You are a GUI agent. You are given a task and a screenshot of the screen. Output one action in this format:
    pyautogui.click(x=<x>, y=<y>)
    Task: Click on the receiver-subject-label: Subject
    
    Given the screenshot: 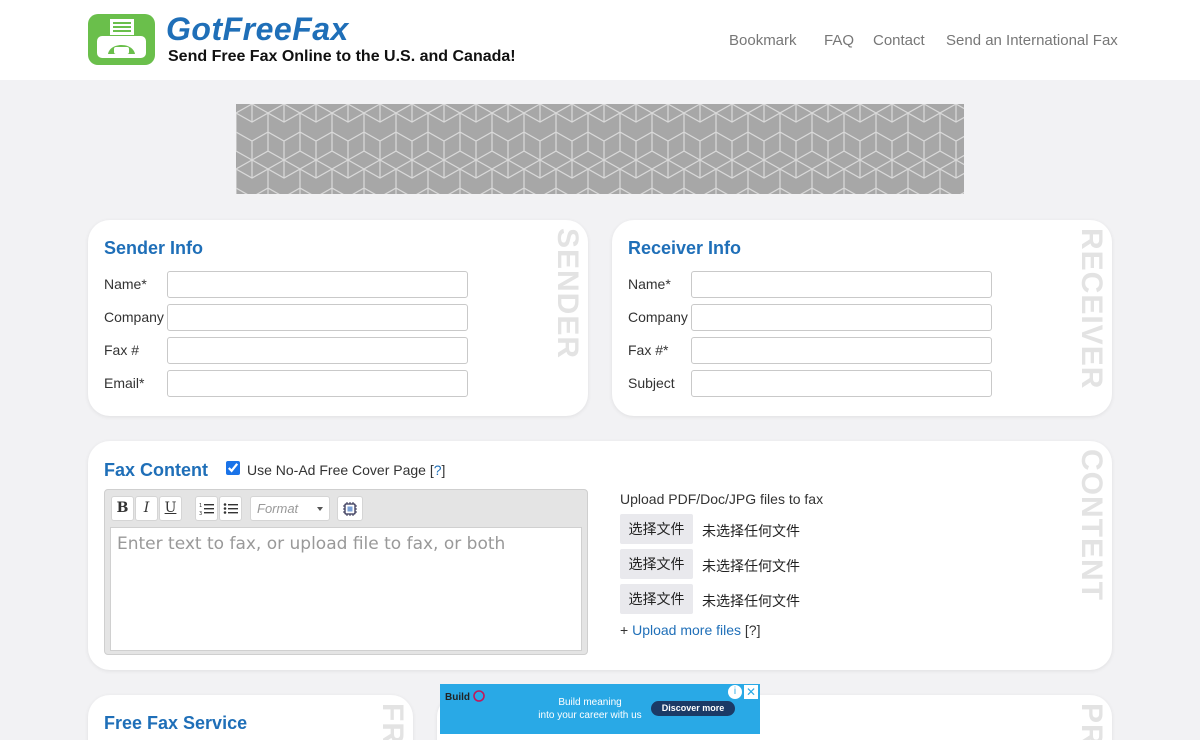 What is the action you would take?
    pyautogui.click(x=651, y=383)
    